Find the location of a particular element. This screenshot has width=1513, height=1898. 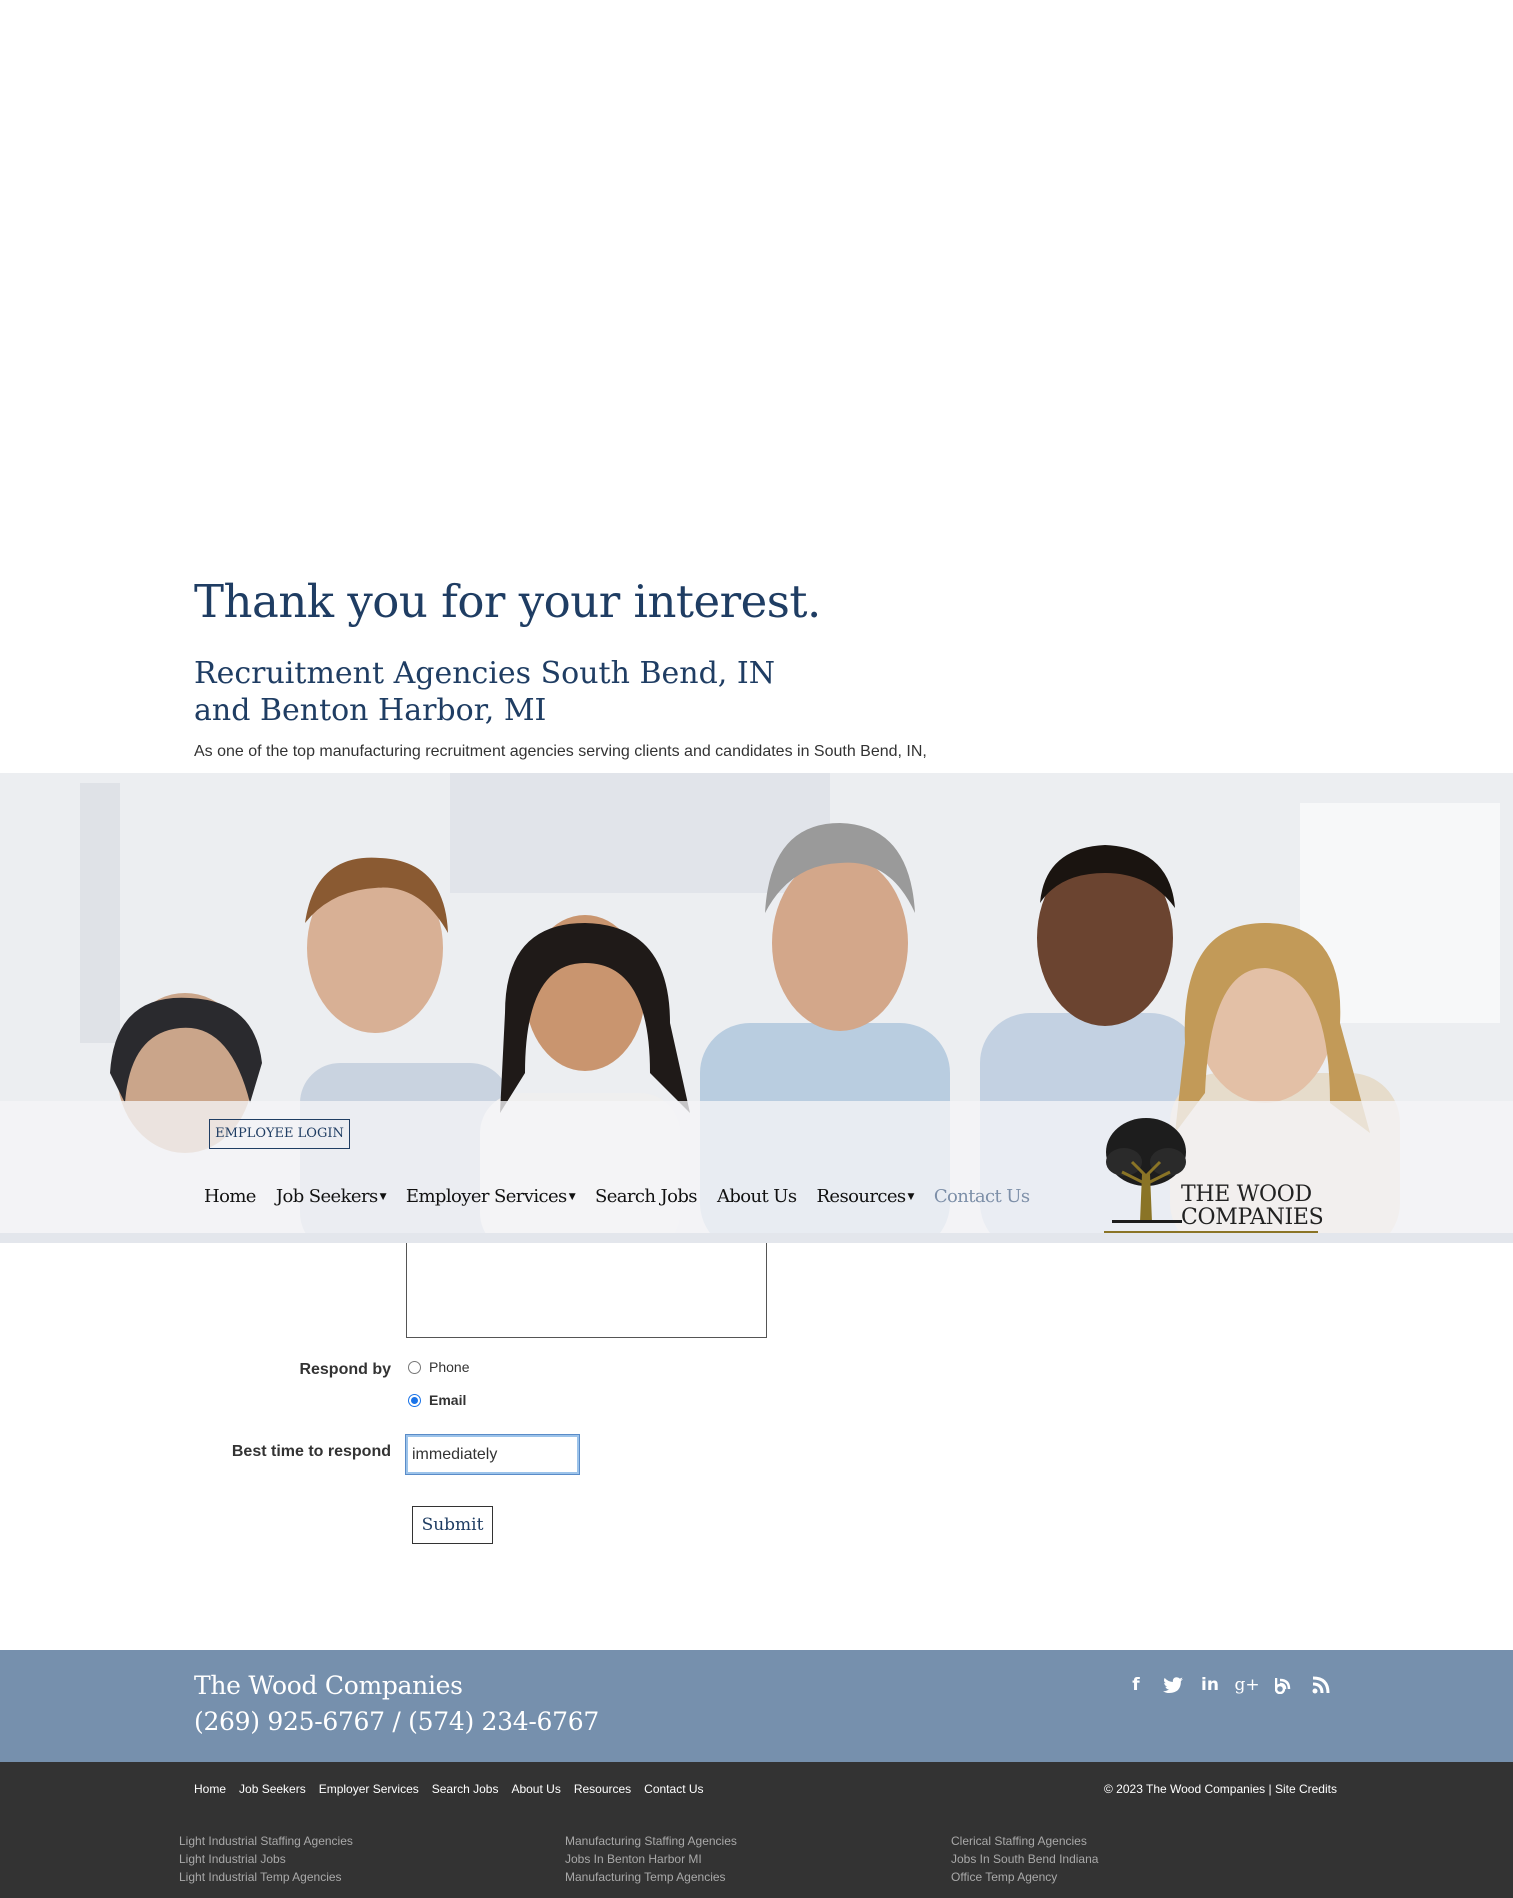

phone-radio is located at coordinates (414, 1367).